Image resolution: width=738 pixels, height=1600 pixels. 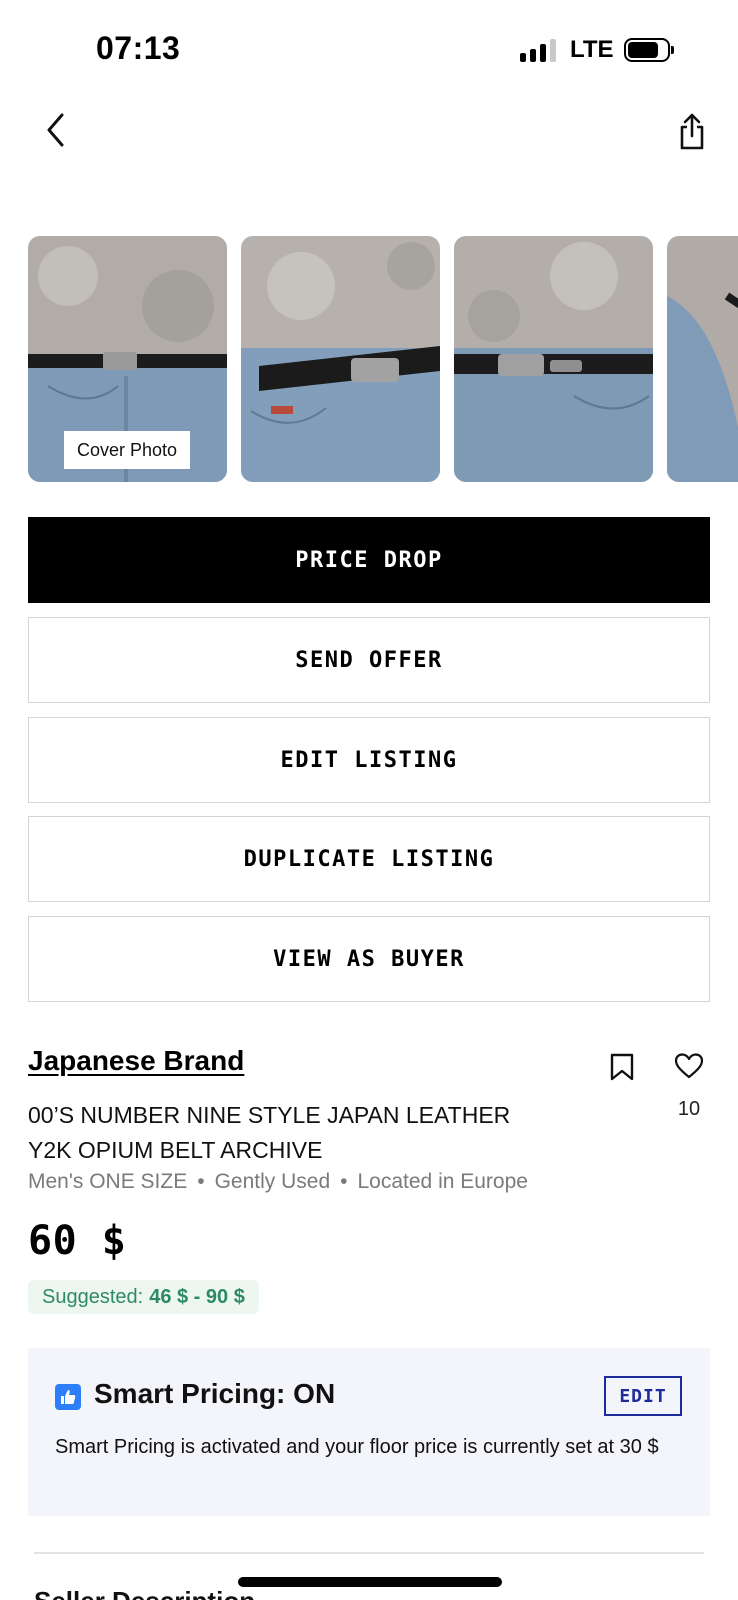 What do you see at coordinates (369, 1553) in the screenshot?
I see `divider` at bounding box center [369, 1553].